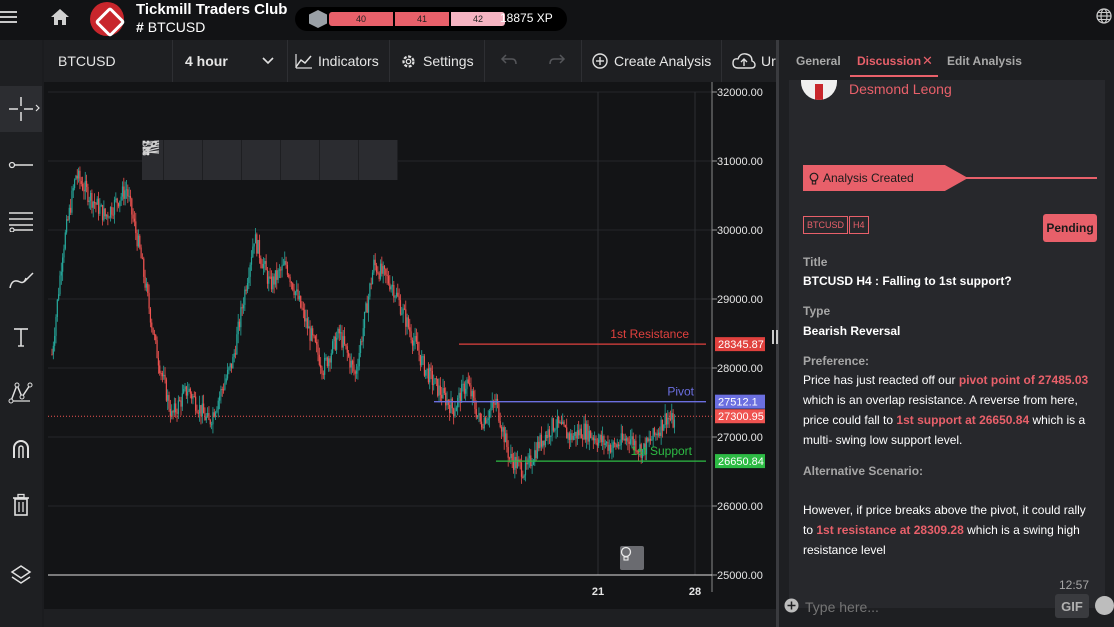 The image size is (1114, 627). I want to click on message-input, so click(915, 607).